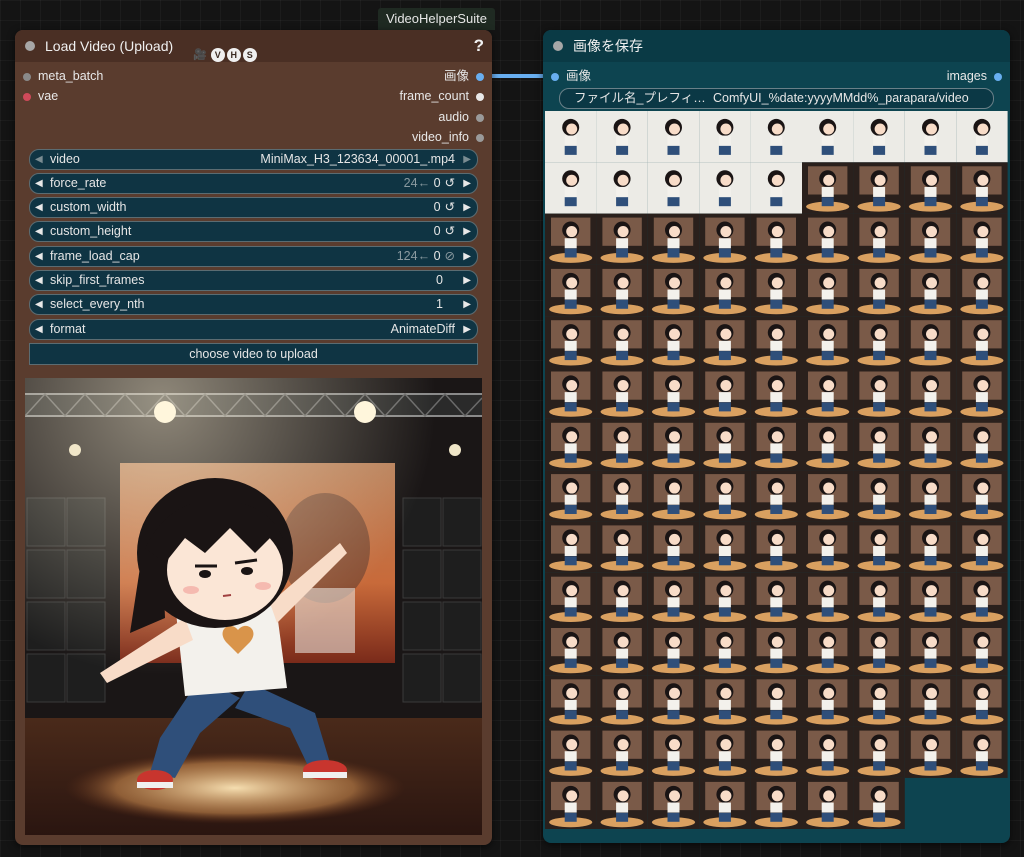 The image size is (1024, 857). What do you see at coordinates (479, 46) in the screenshot?
I see `help-button: ?` at bounding box center [479, 46].